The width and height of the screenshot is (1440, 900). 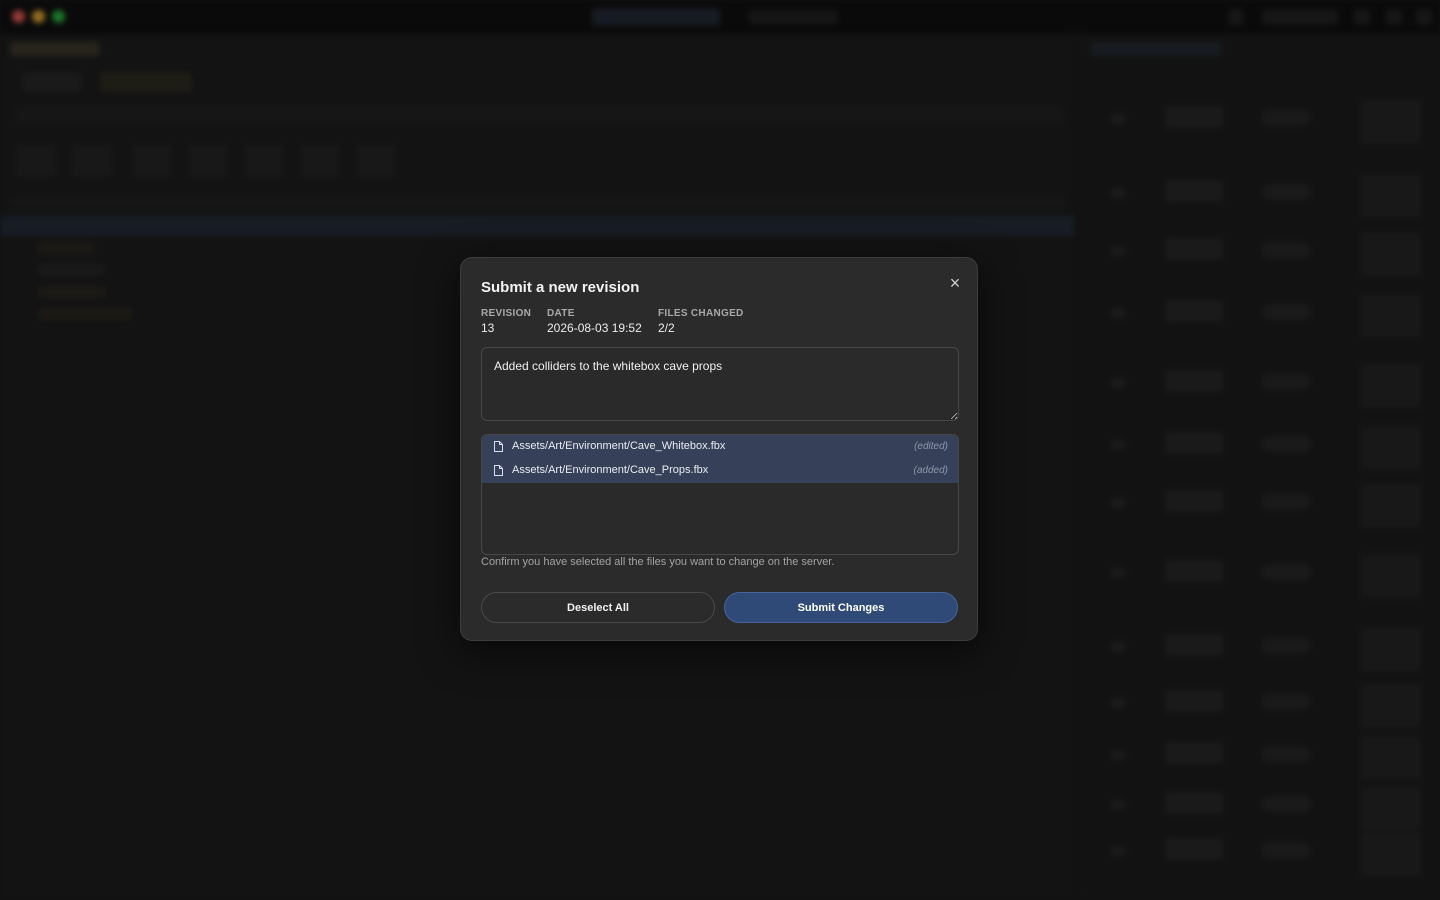 I want to click on zoom-window-button, so click(x=58, y=16).